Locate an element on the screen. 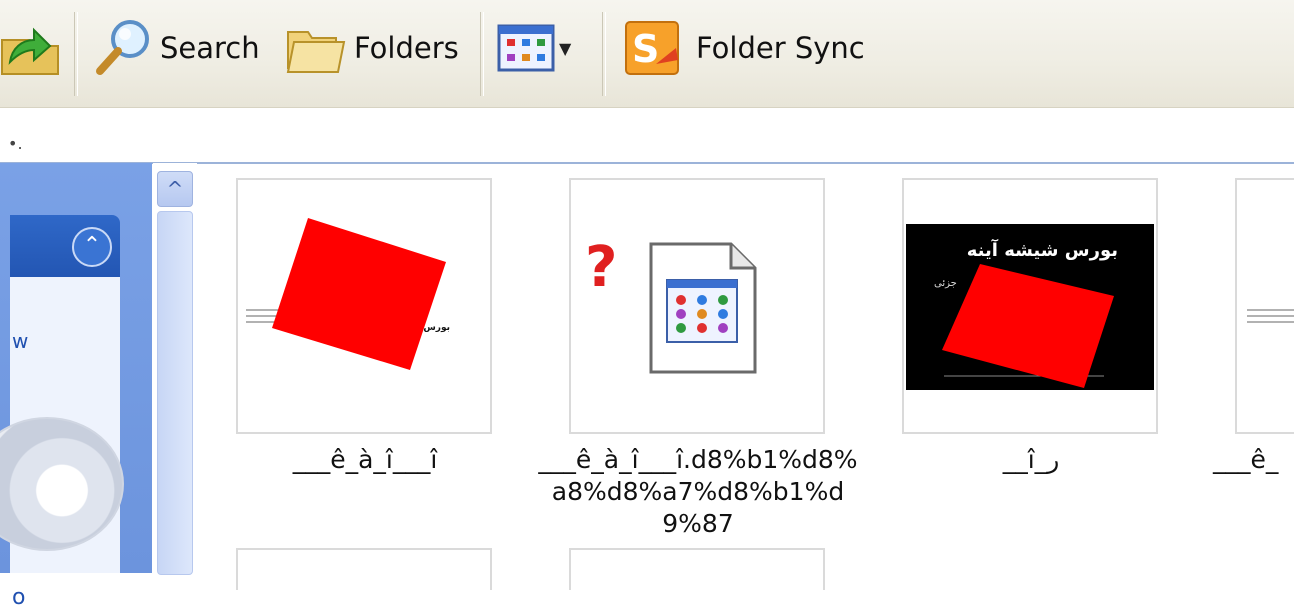 This screenshot has width=1294, height=610. task-pane-header: ⌃ is located at coordinates (65, 246).